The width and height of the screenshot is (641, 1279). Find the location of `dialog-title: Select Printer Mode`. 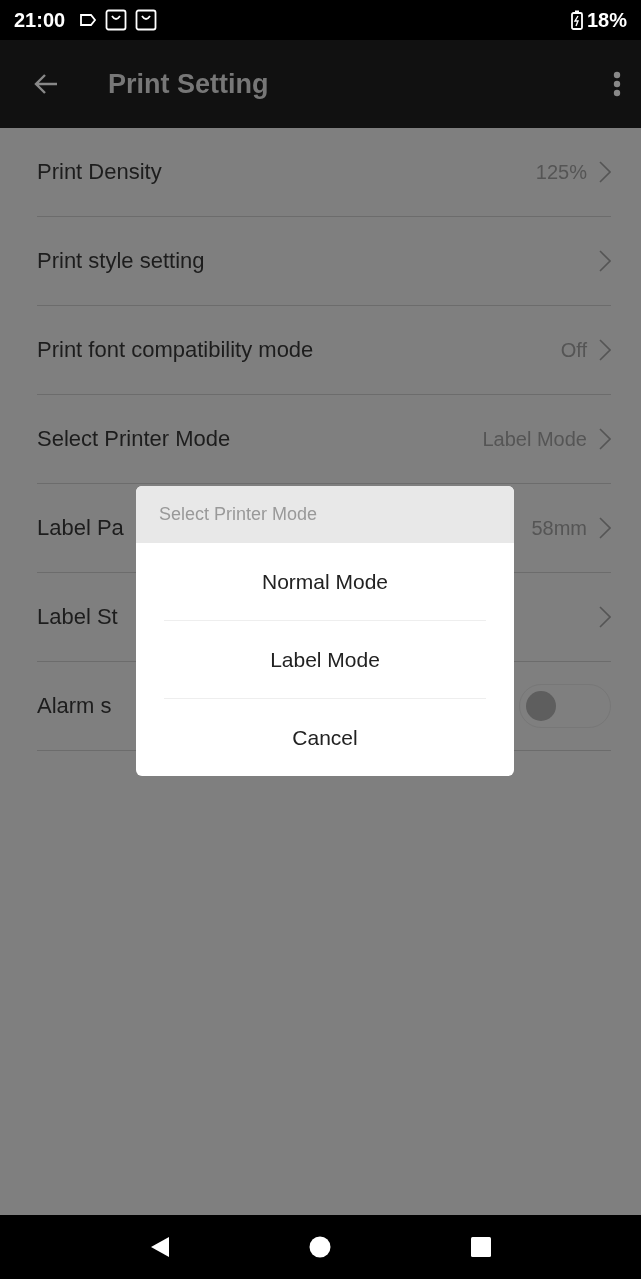

dialog-title: Select Printer Mode is located at coordinates (325, 514).